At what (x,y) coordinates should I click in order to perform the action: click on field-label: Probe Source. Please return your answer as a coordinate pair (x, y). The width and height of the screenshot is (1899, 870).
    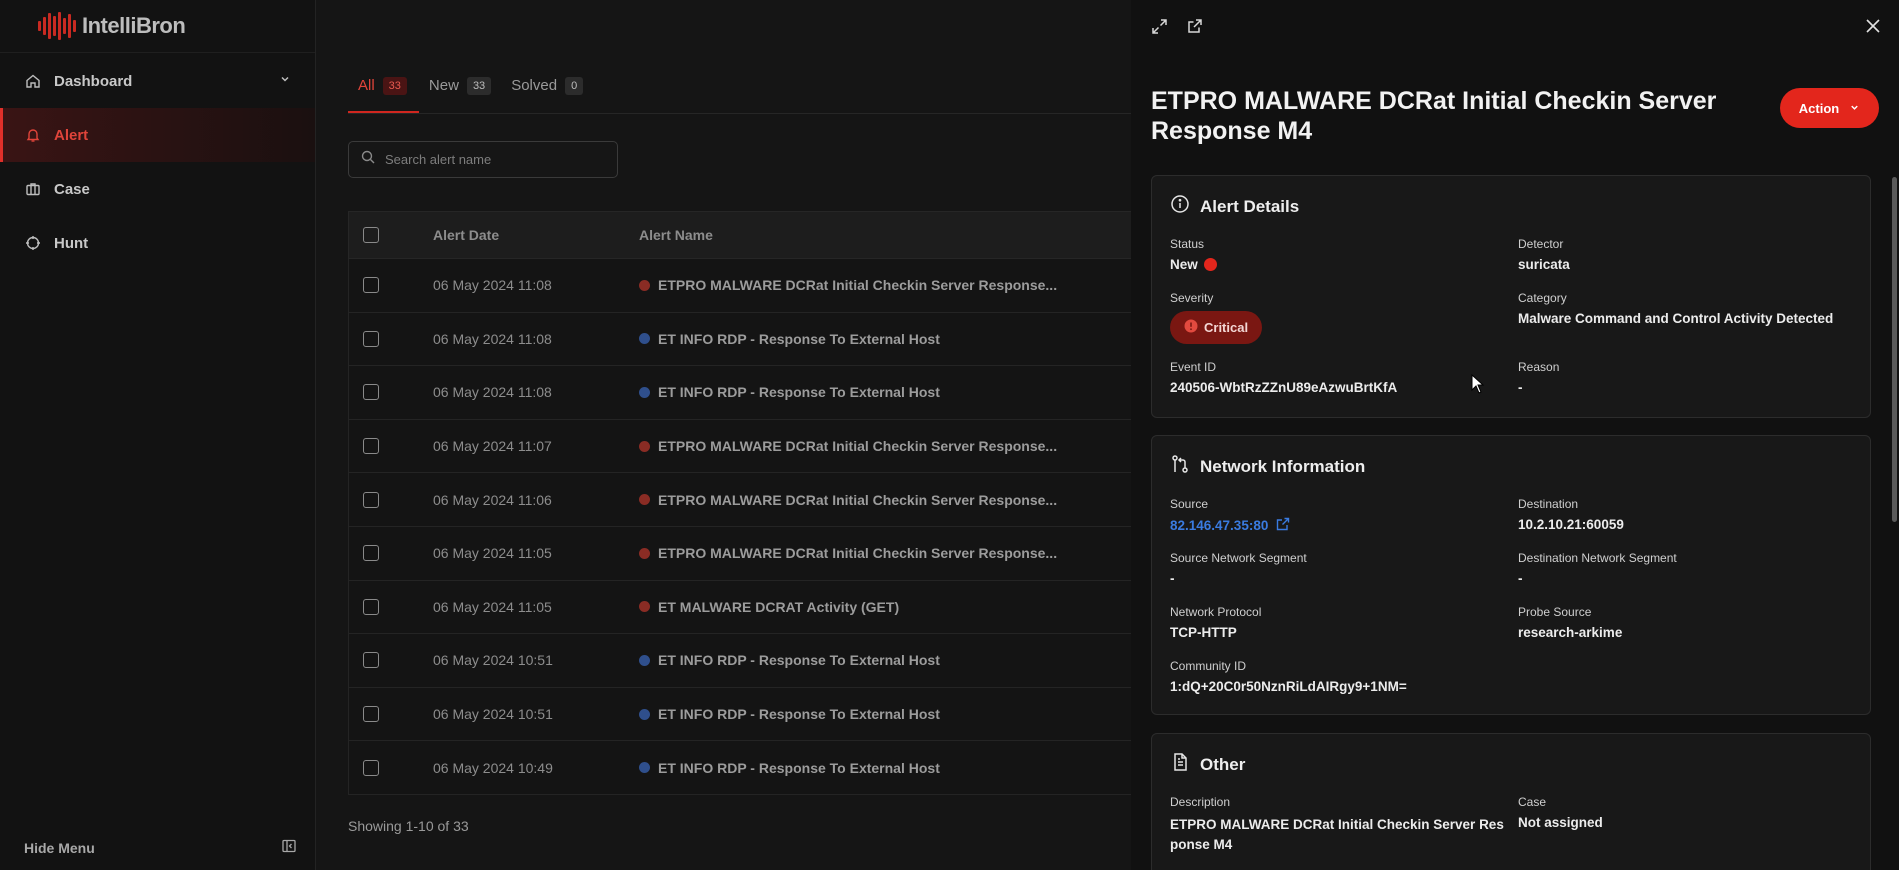
    Looking at the image, I should click on (1555, 612).